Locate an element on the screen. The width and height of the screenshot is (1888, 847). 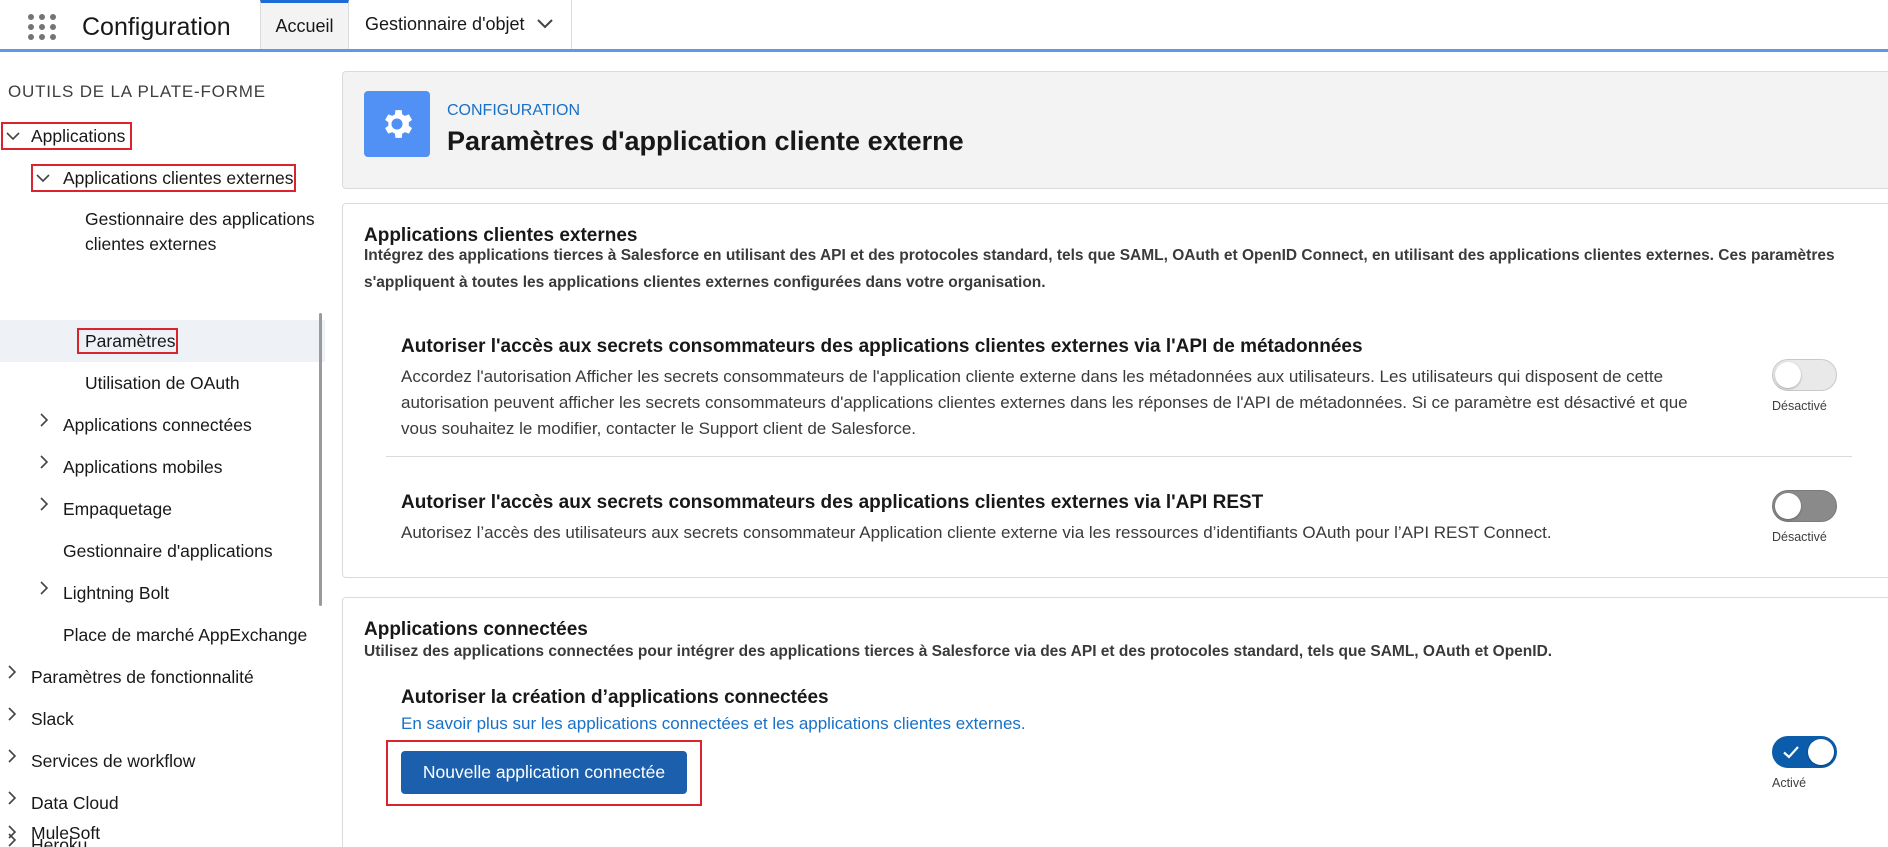
sidebar-item-slack: Slack is located at coordinates (52, 719).